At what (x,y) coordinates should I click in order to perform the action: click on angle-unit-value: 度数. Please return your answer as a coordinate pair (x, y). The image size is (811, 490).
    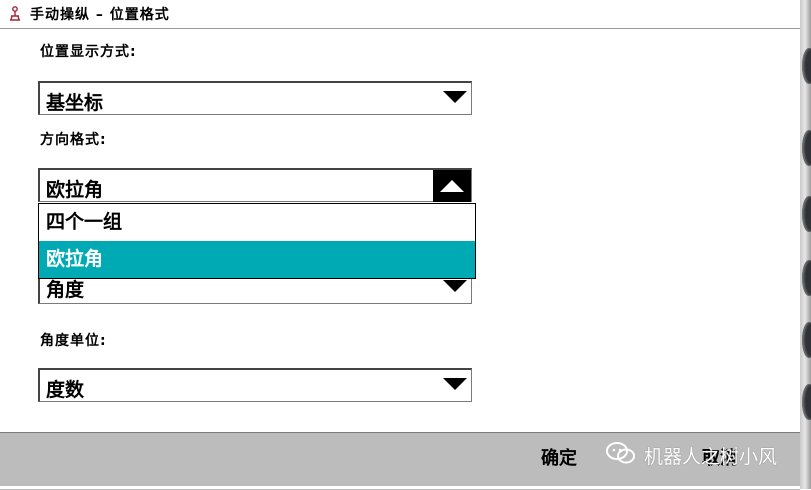
    Looking at the image, I should click on (65, 390).